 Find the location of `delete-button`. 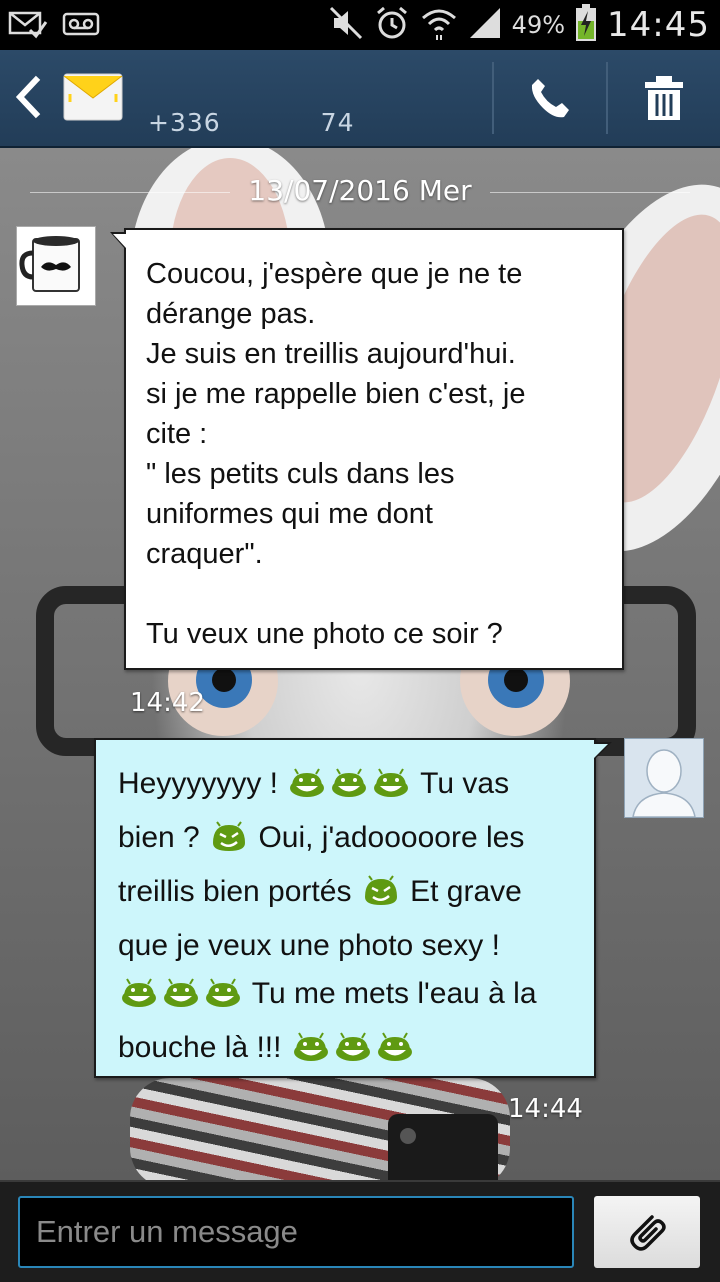

delete-button is located at coordinates (664, 98).